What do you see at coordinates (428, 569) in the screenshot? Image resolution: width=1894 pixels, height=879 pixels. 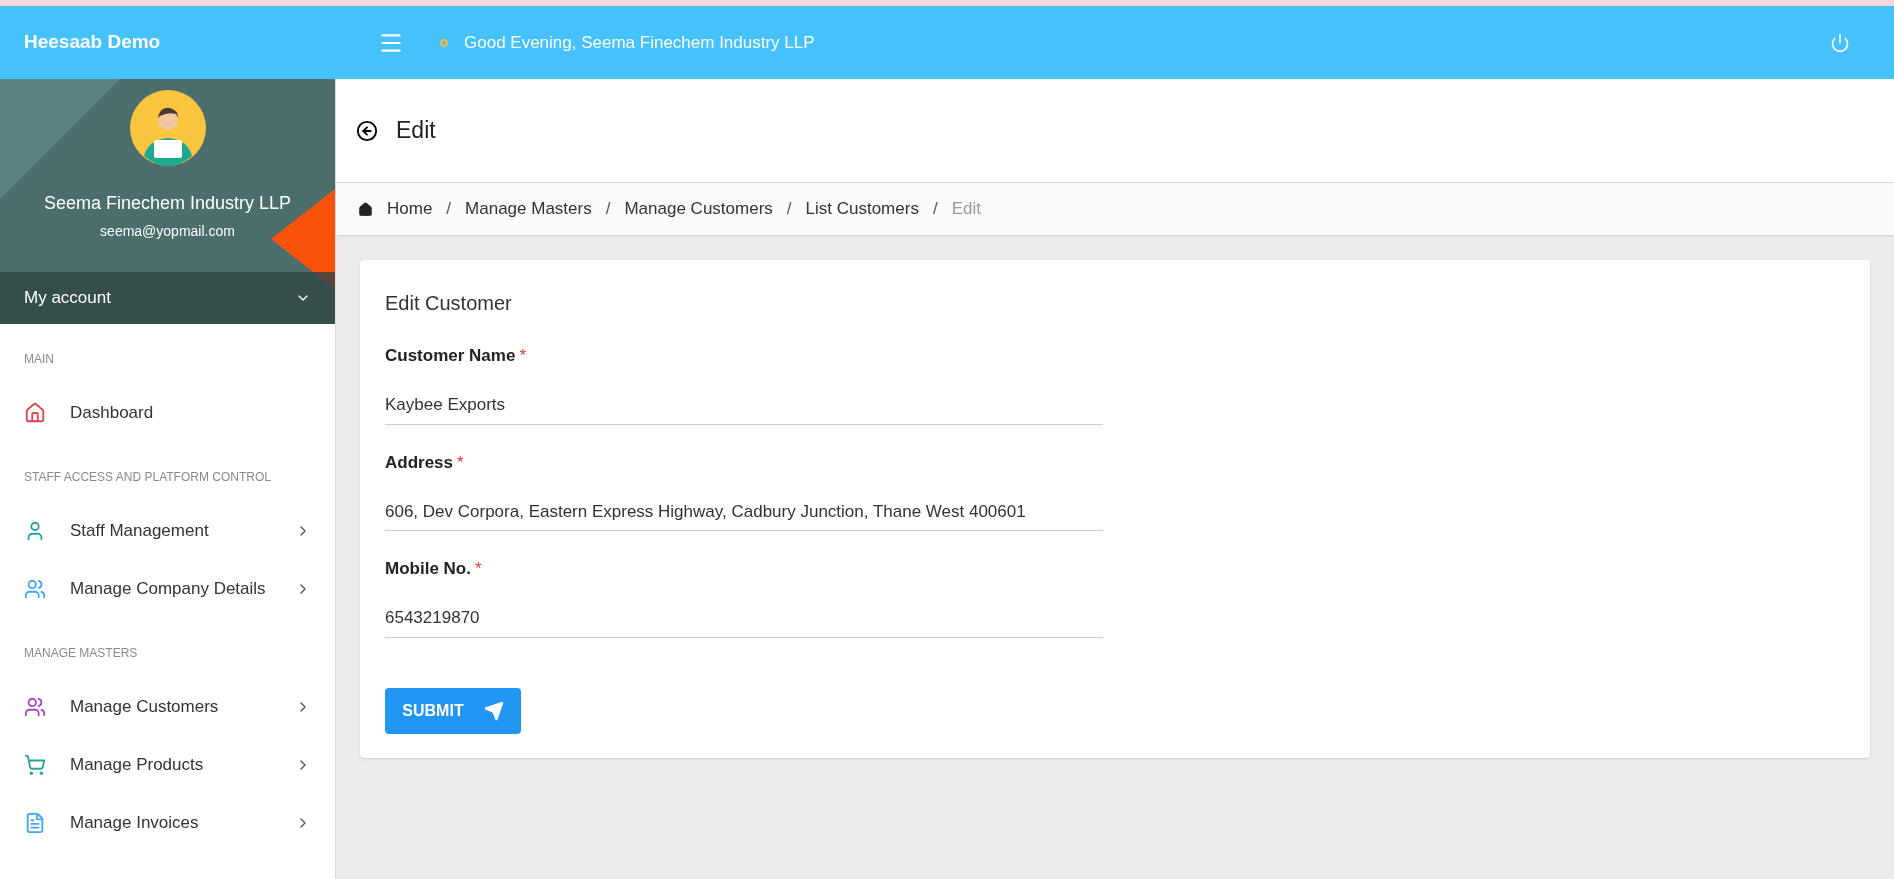 I see `field-label: Mobile No.` at bounding box center [428, 569].